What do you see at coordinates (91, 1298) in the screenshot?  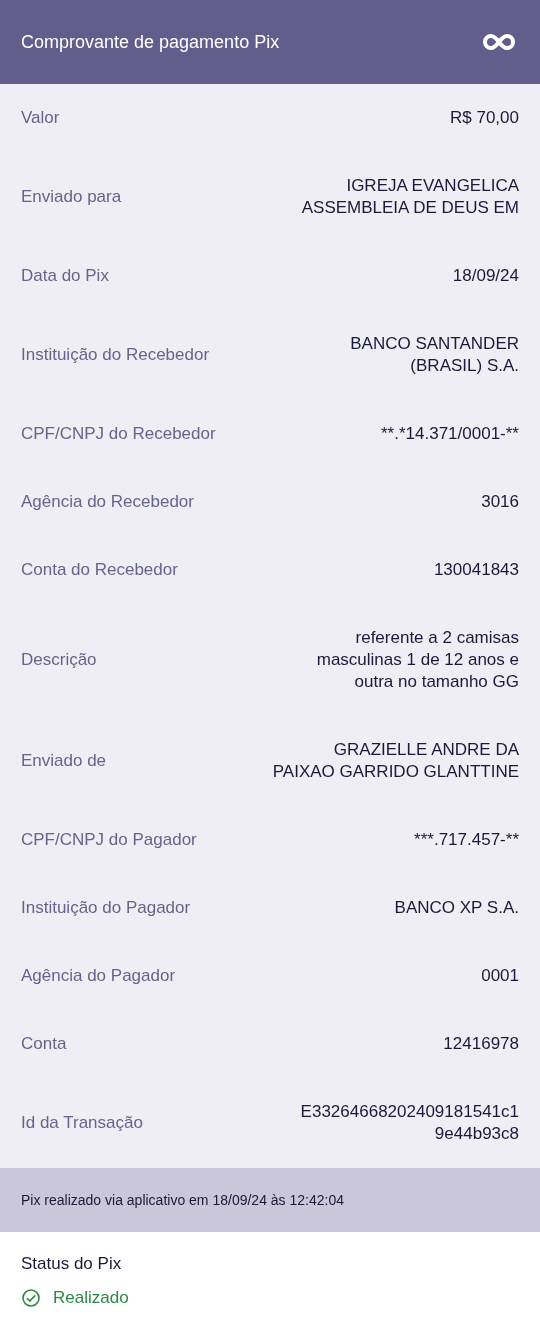 I see `status-value: Realizado` at bounding box center [91, 1298].